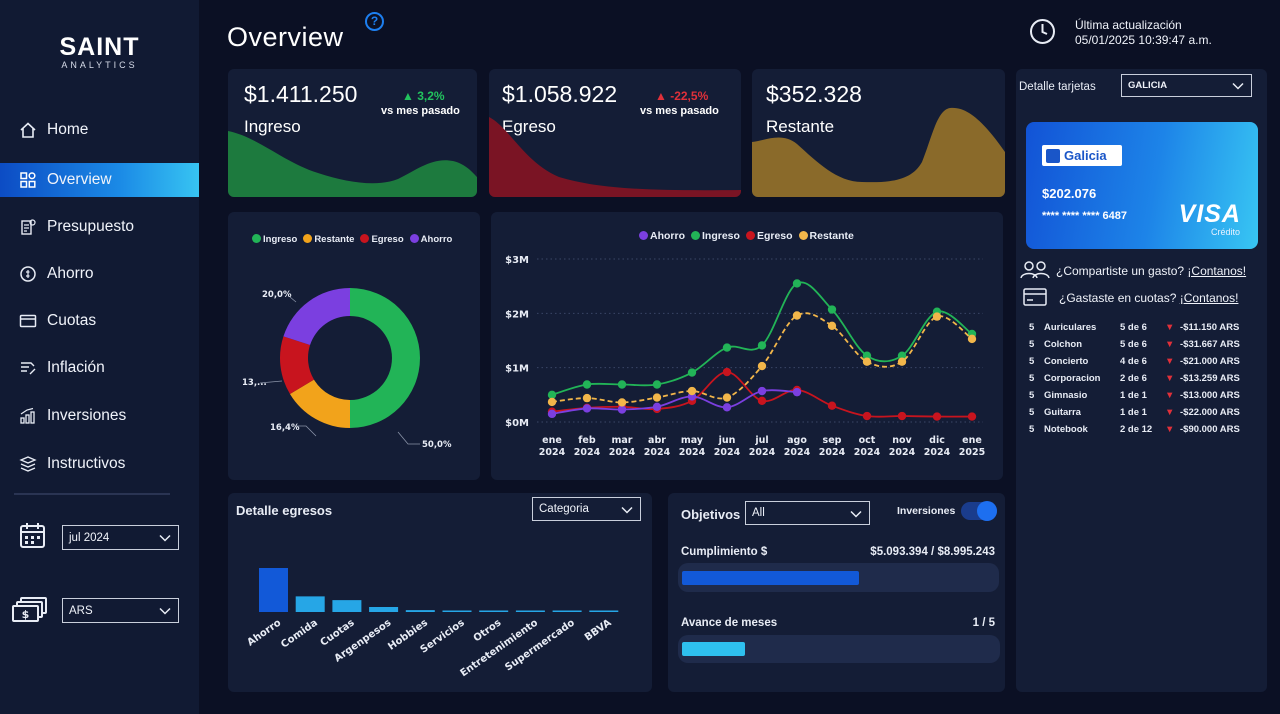  I want to click on legend-item: Egreso, so click(382, 239).